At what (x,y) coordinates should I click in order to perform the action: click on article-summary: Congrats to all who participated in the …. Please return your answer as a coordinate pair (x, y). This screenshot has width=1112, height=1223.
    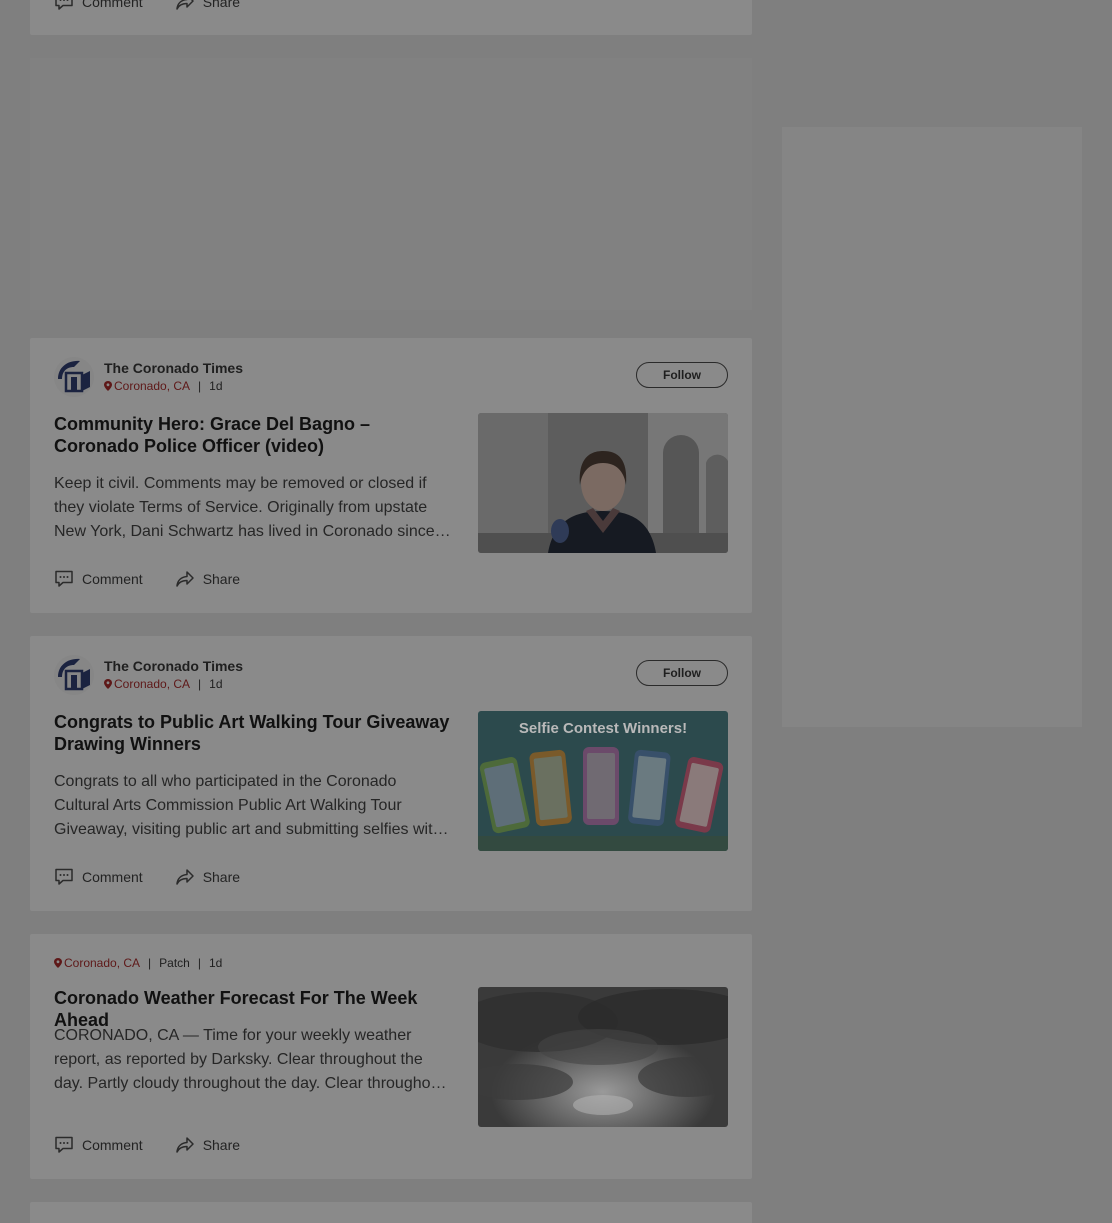
    Looking at the image, I should click on (254, 806).